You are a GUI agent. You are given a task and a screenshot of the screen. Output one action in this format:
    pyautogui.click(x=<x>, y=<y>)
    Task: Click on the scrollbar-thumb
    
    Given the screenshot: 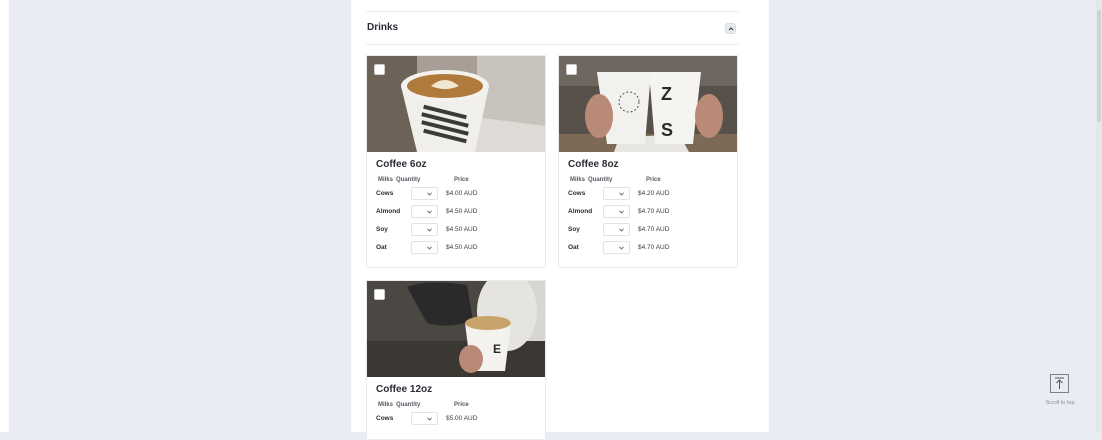 What is the action you would take?
    pyautogui.click(x=1099, y=66)
    